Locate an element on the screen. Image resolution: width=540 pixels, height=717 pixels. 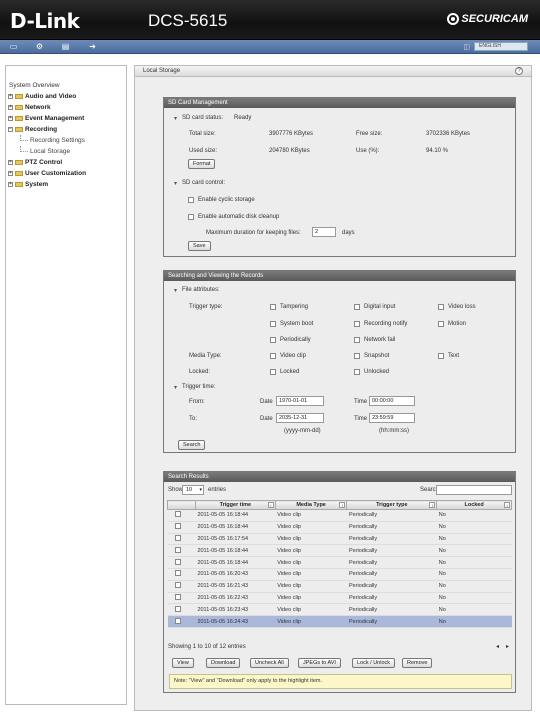
system-boot-checkbox is located at coordinates (273, 324).